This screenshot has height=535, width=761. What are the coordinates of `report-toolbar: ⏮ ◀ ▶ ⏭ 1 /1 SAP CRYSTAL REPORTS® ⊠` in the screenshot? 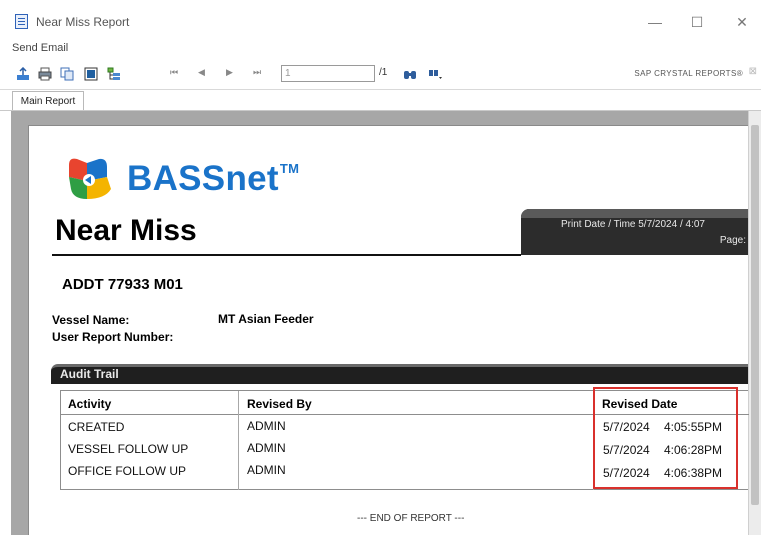 It's located at (380, 74).